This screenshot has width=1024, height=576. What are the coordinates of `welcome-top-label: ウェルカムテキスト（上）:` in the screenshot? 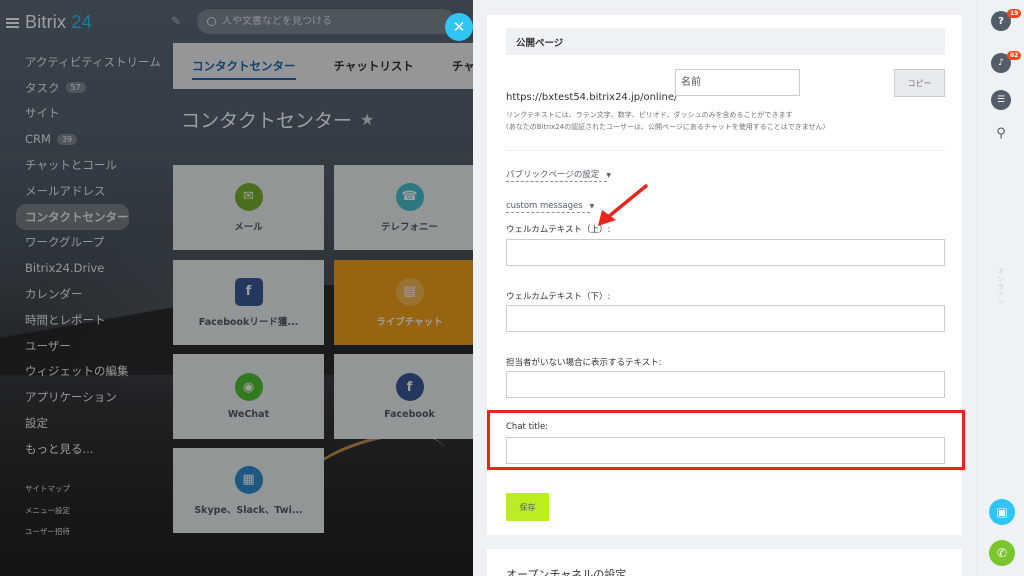 It's located at (558, 230).